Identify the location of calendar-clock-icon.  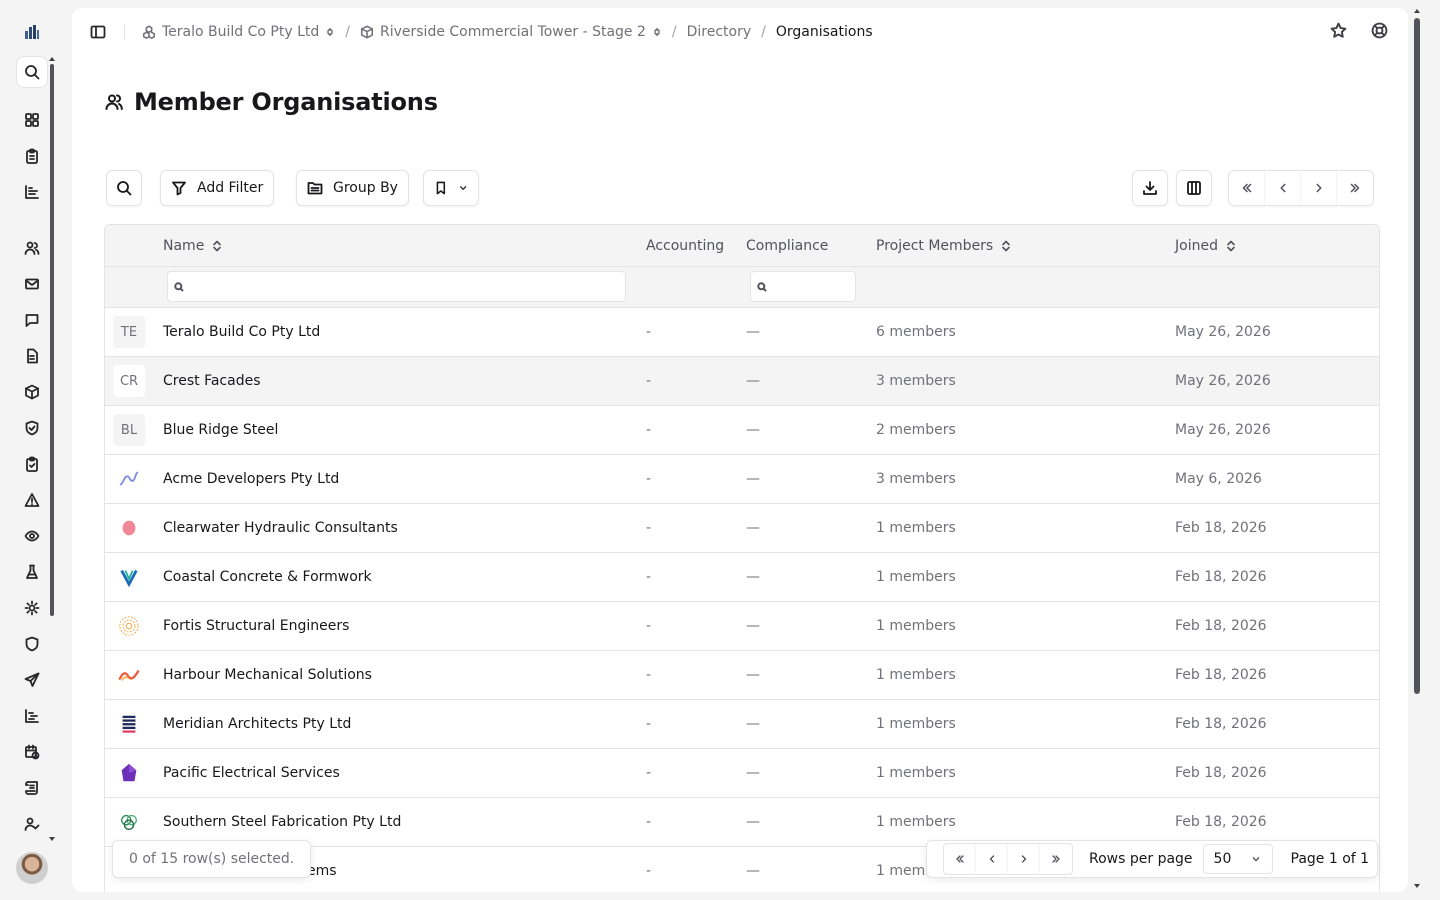
(32, 752).